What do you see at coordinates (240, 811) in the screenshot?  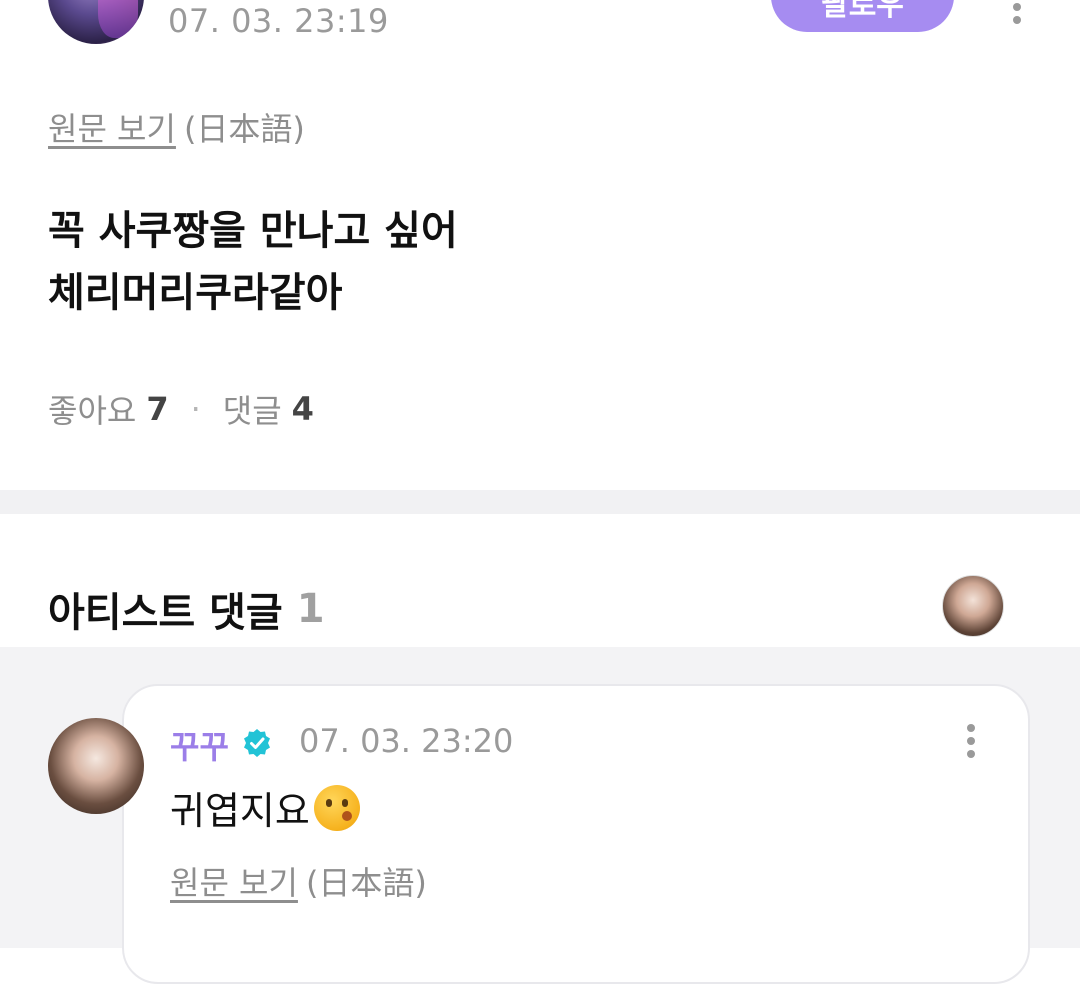 I see `comment-text-body: 귀엽지요` at bounding box center [240, 811].